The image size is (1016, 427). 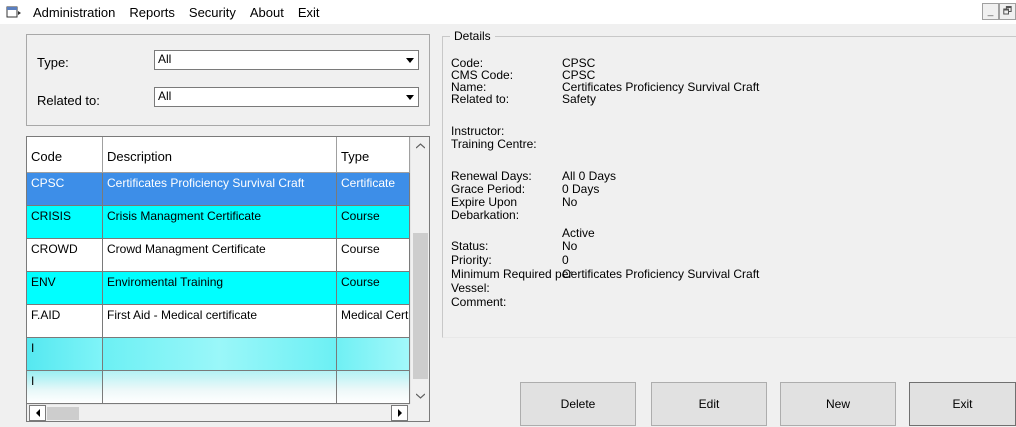 What do you see at coordinates (218, 412) in the screenshot?
I see `horizontal-scrollbar` at bounding box center [218, 412].